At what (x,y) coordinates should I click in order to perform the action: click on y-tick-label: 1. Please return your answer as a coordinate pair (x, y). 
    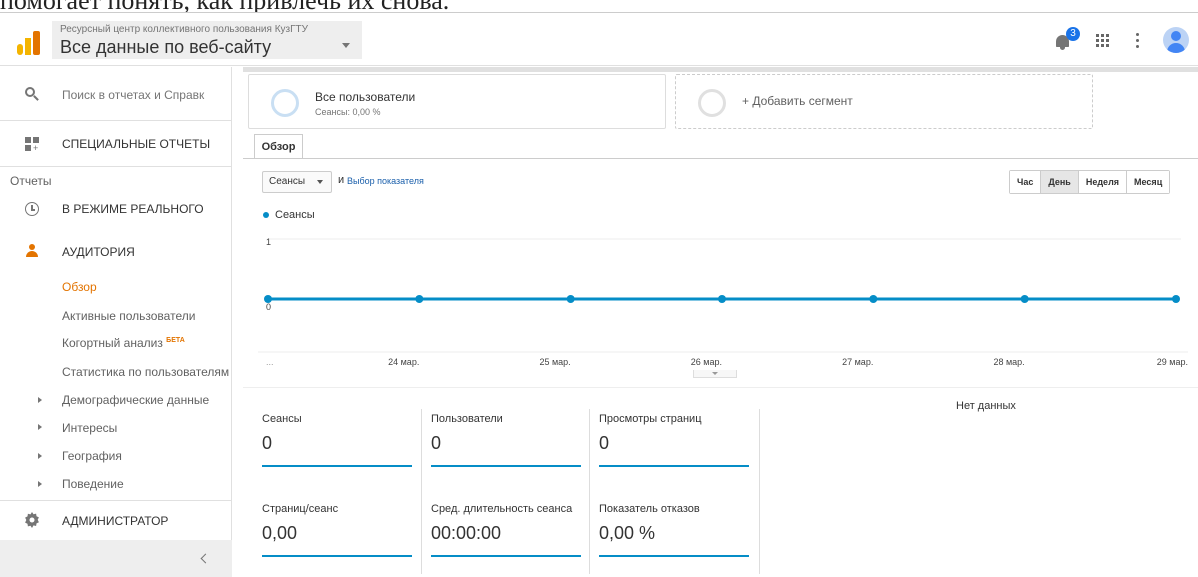
    Looking at the image, I should click on (268, 242).